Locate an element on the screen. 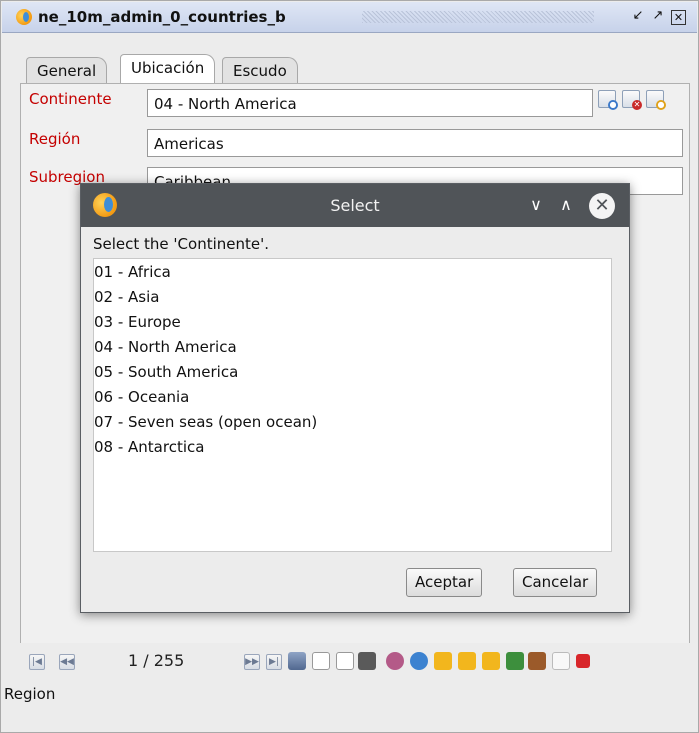  edit-value-icon: ● is located at coordinates (656, 100).